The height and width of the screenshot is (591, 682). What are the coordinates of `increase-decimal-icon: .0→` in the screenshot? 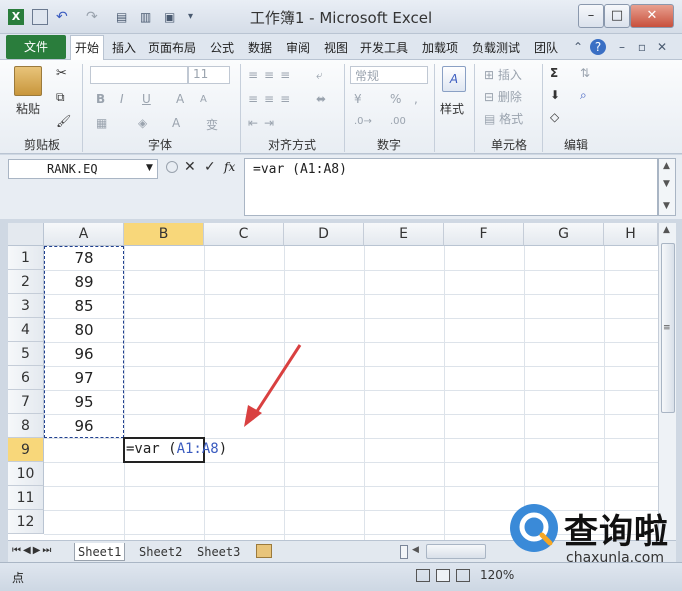 It's located at (363, 121).